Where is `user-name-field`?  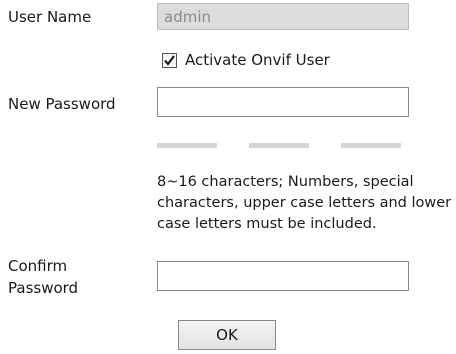
user-name-field is located at coordinates (283, 16).